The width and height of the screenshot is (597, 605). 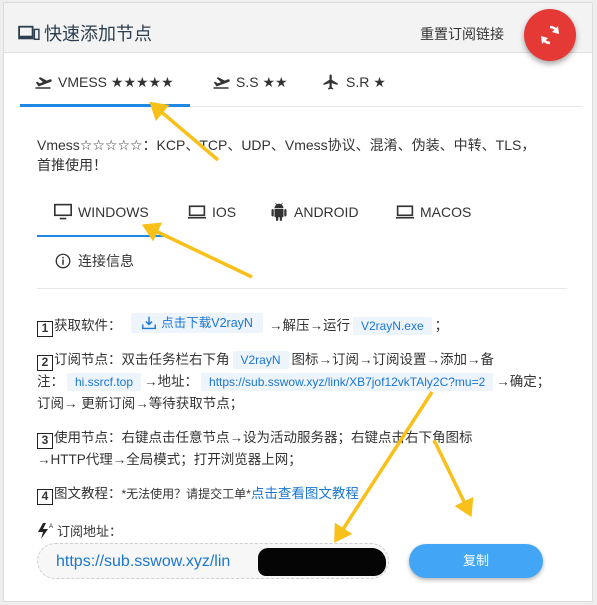 I want to click on step-2-line-3: 订阅→ 更新订阅→等待获取节点；, so click(x=140, y=403).